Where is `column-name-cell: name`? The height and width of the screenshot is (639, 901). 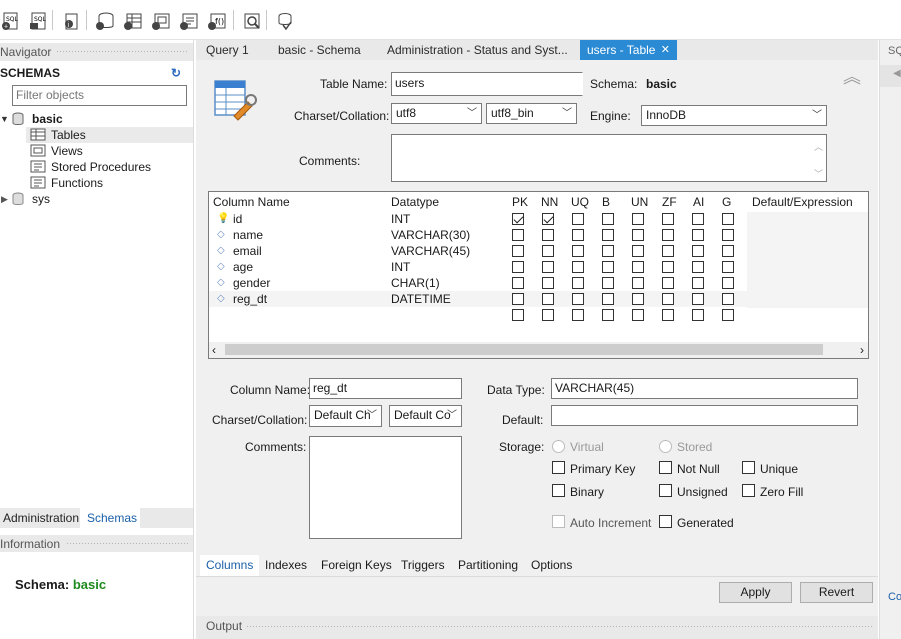 column-name-cell: name is located at coordinates (248, 235).